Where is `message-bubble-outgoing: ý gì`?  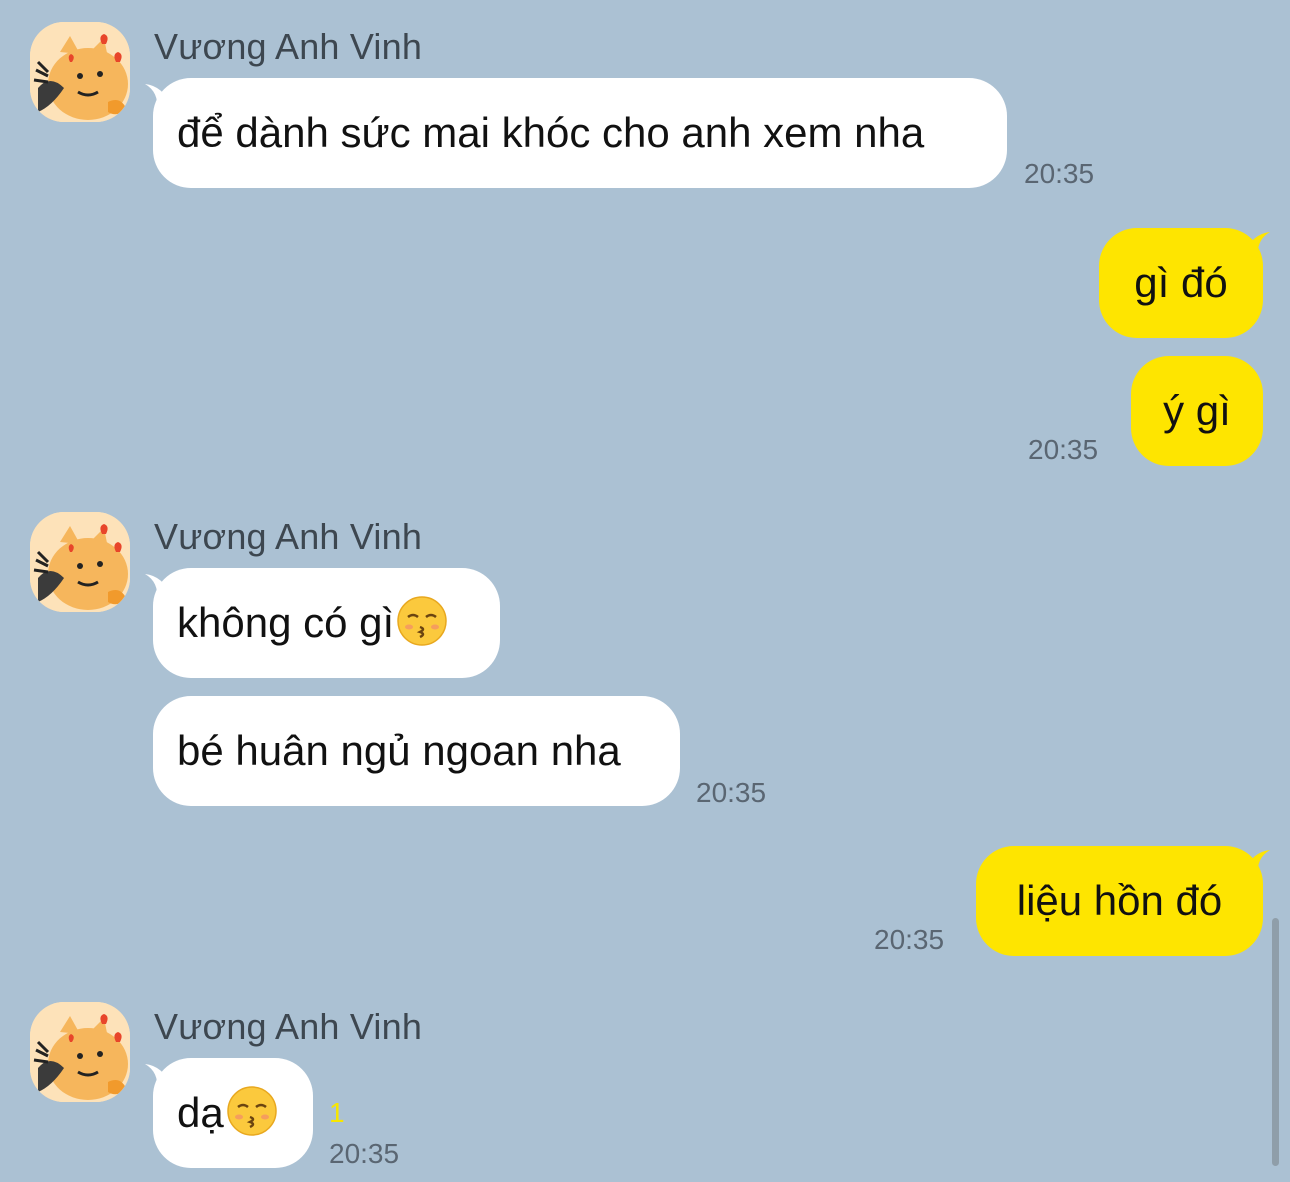
message-bubble-outgoing: ý gì is located at coordinates (1197, 411).